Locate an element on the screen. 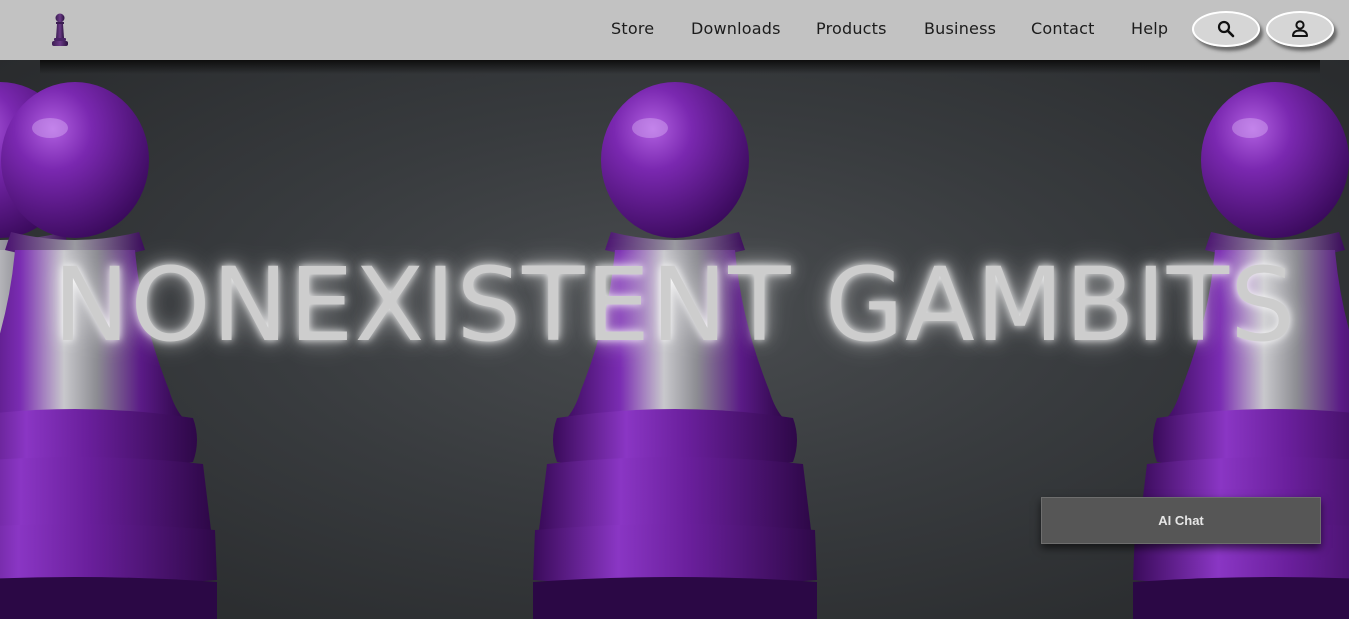 The height and width of the screenshot is (619, 1349). user-icon is located at coordinates (1300, 28).